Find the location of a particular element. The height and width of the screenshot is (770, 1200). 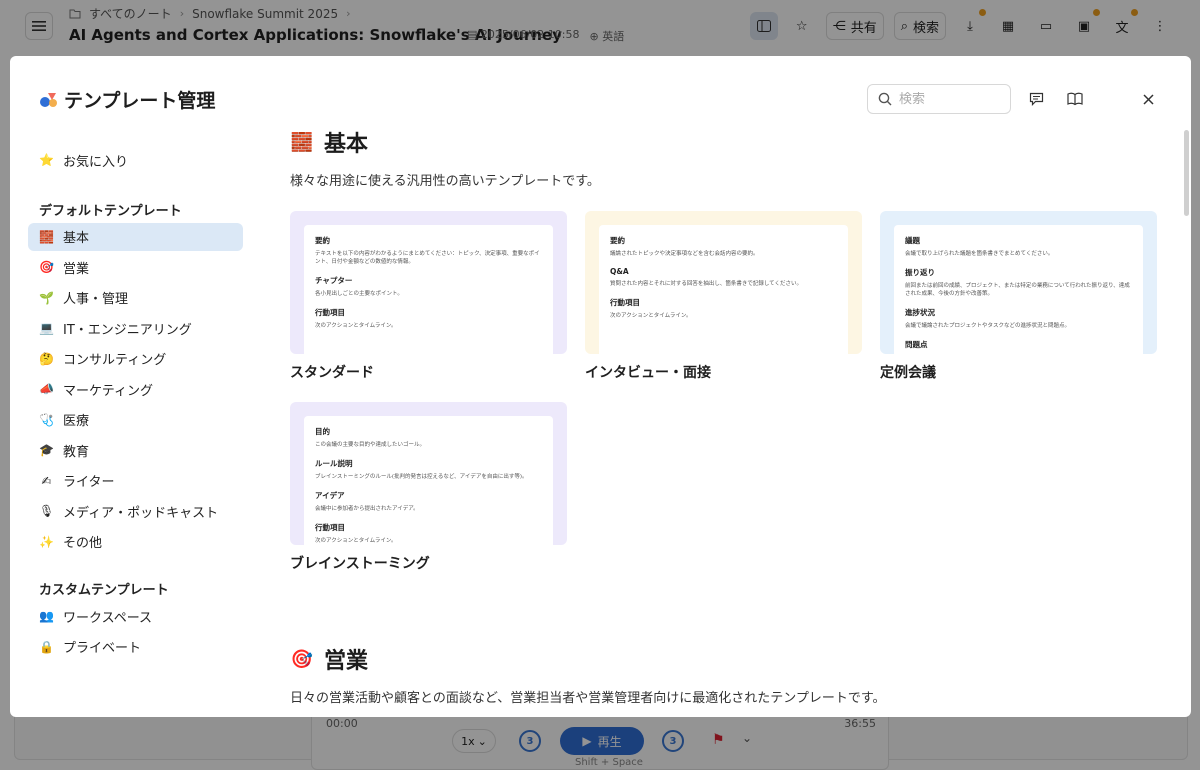

graduation-cap-icon: 🎓 is located at coordinates (46, 450).